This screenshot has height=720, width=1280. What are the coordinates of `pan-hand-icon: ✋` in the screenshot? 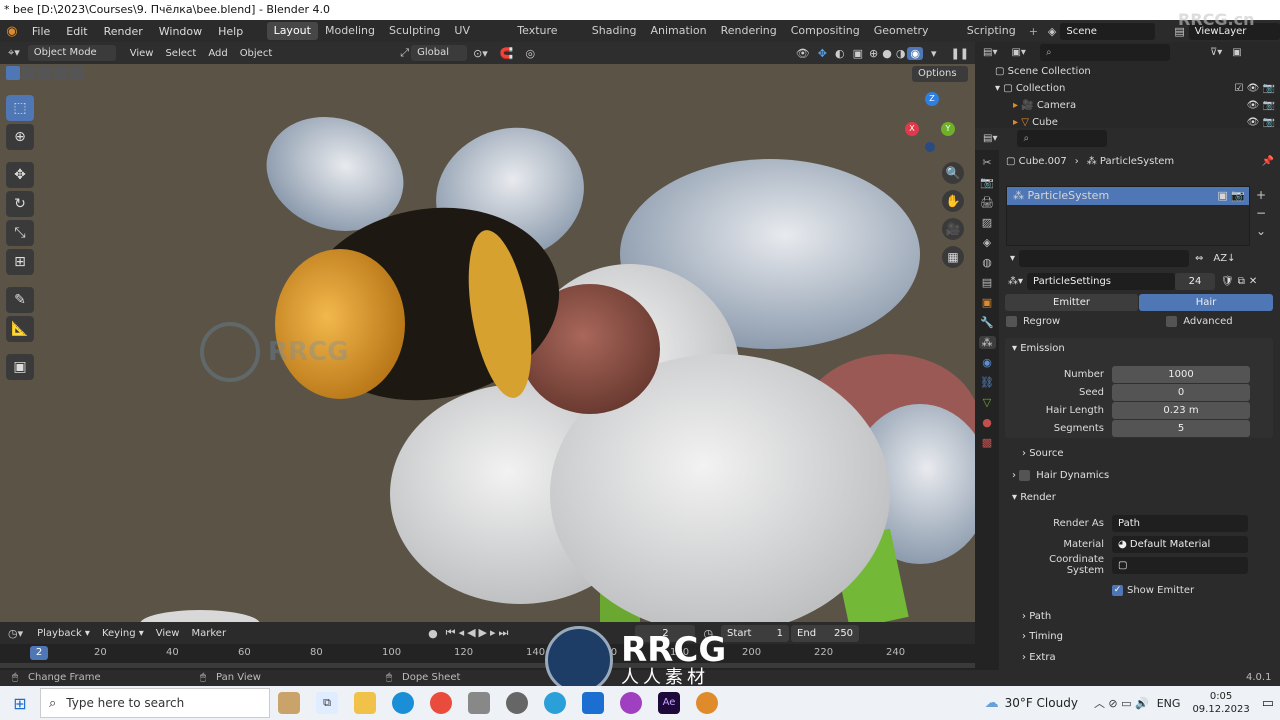 It's located at (953, 201).